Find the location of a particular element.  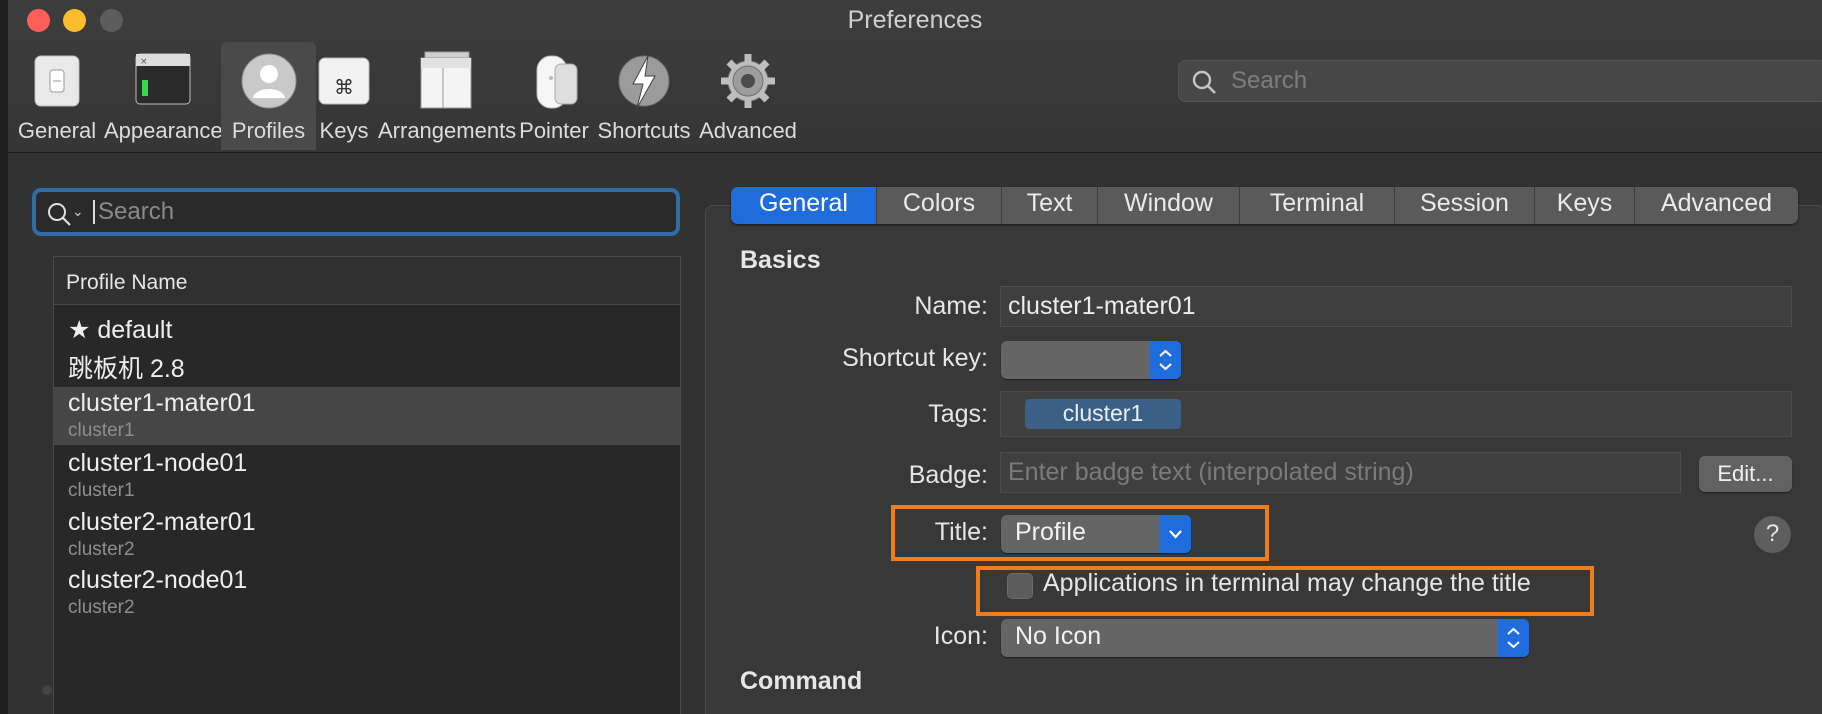

profiles-person-icon is located at coordinates (268, 81).